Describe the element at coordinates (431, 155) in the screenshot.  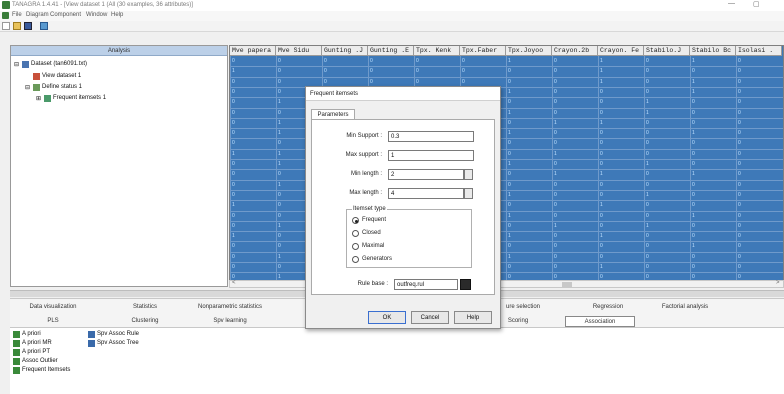
I see `max-support-input: 1` at that location.